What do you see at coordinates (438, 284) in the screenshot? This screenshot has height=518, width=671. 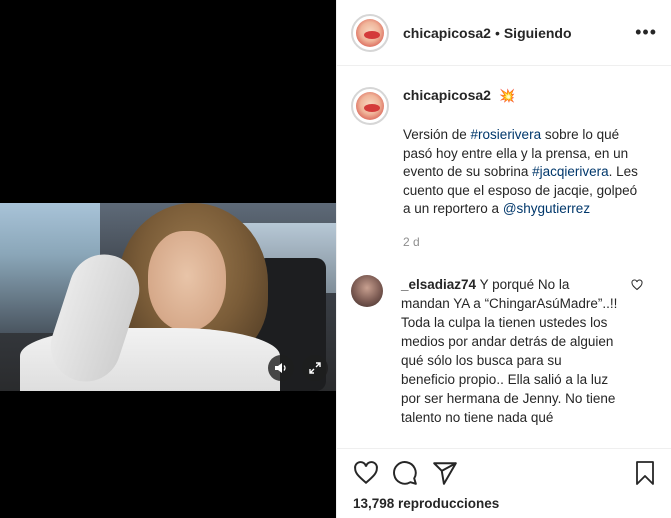 I see `commenter-username: _elsadiaz74` at bounding box center [438, 284].